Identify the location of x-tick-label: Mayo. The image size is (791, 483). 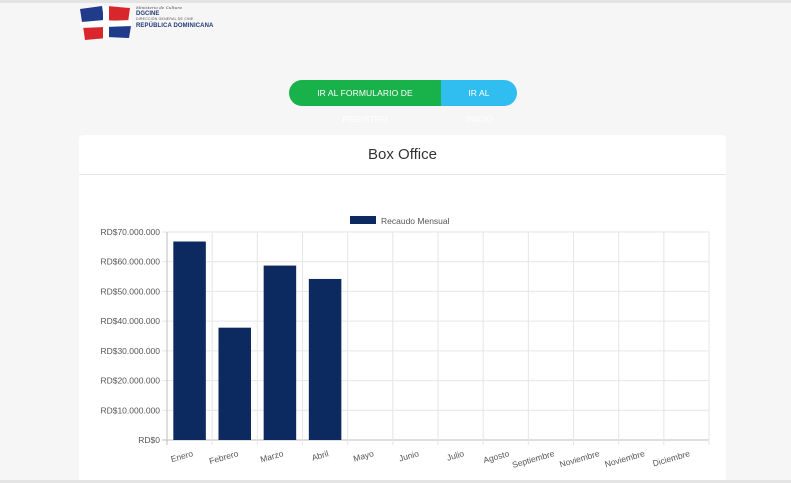
(363, 455).